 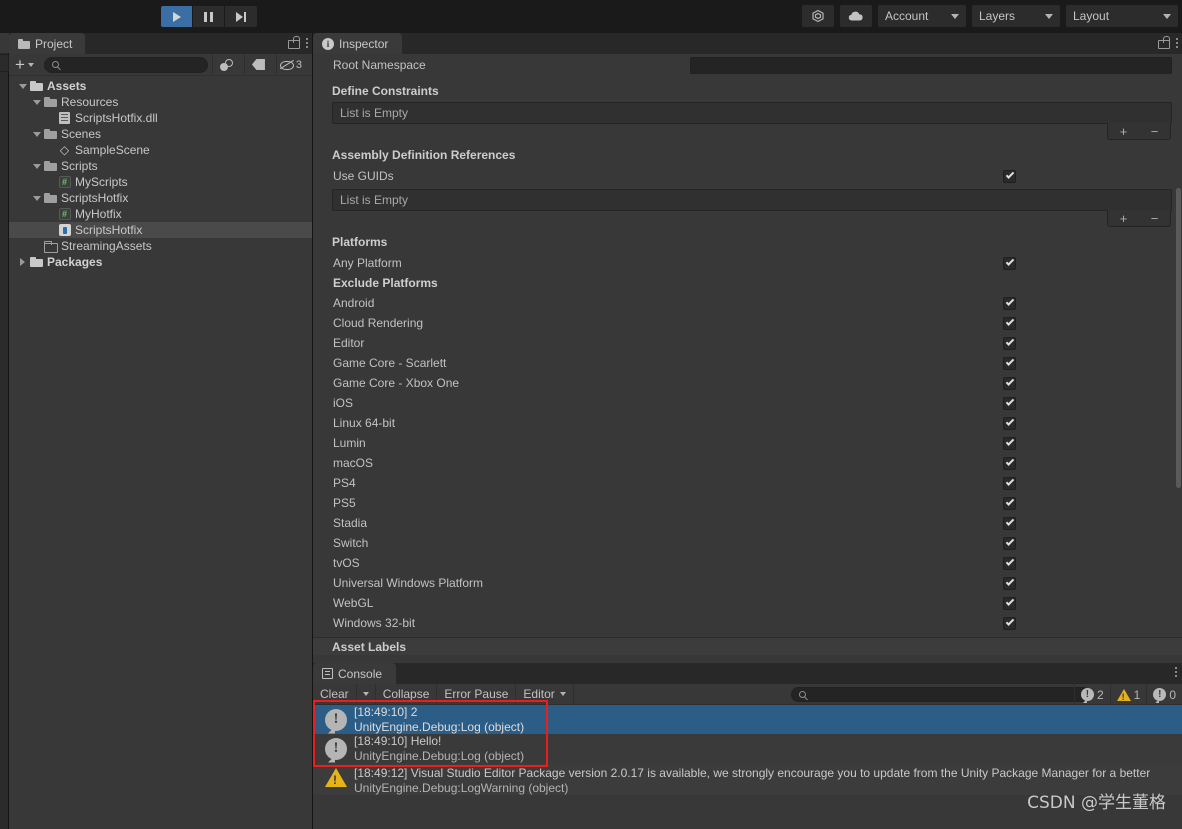 I want to click on project-tree-item: ScriptsHotfix.dll, so click(x=160, y=118).